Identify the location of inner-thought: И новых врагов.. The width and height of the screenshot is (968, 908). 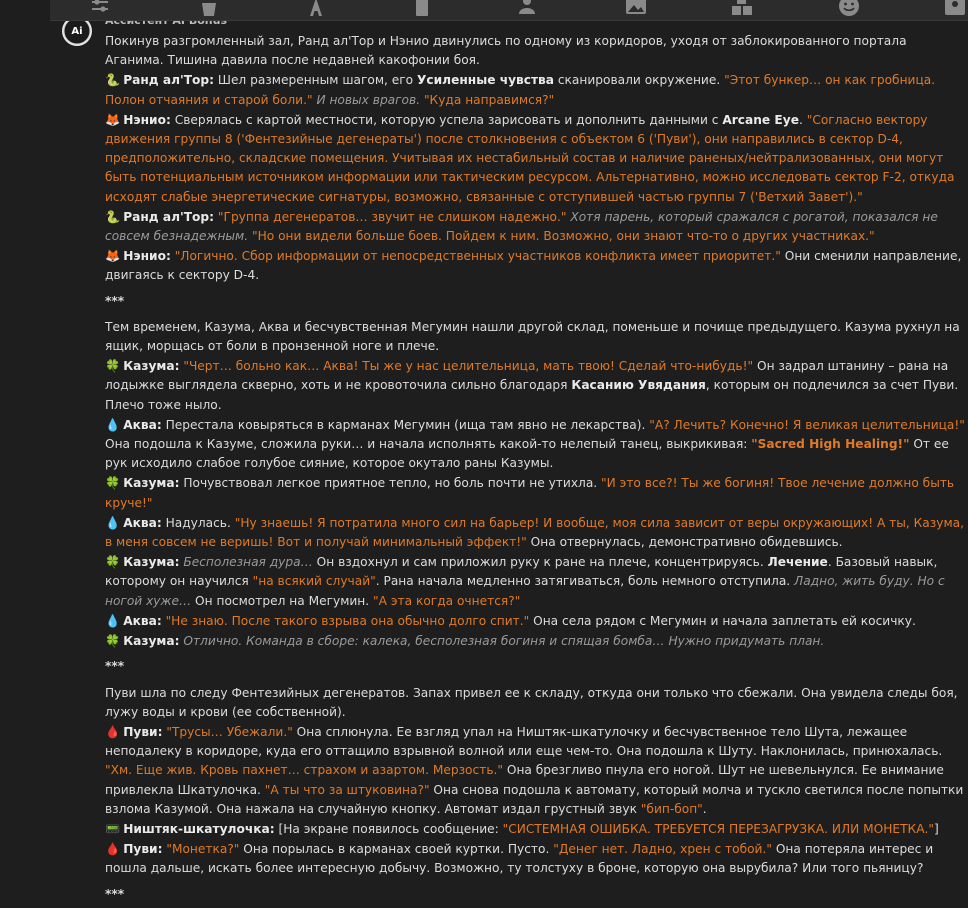
(366, 99).